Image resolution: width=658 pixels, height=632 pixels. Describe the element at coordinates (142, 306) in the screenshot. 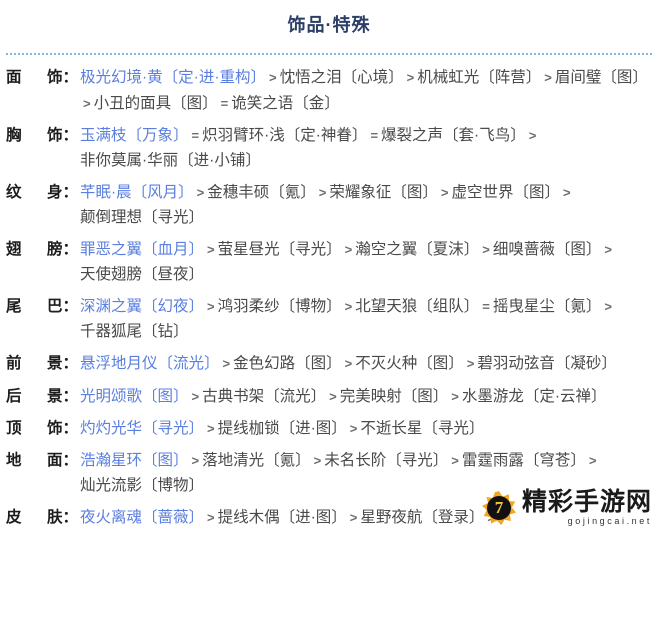

I see `item-primary: 深渊之翼〔幻夜〕` at that location.